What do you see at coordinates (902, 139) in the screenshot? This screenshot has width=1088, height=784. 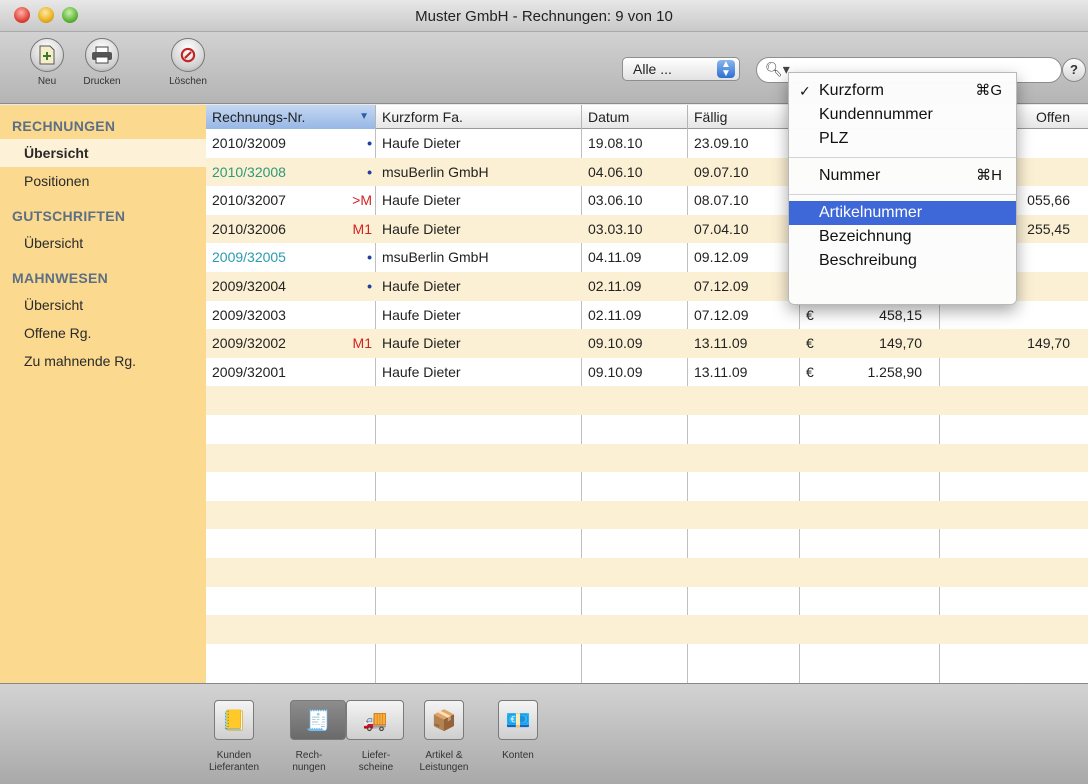 I see `menu-item-plz: PLZ` at bounding box center [902, 139].